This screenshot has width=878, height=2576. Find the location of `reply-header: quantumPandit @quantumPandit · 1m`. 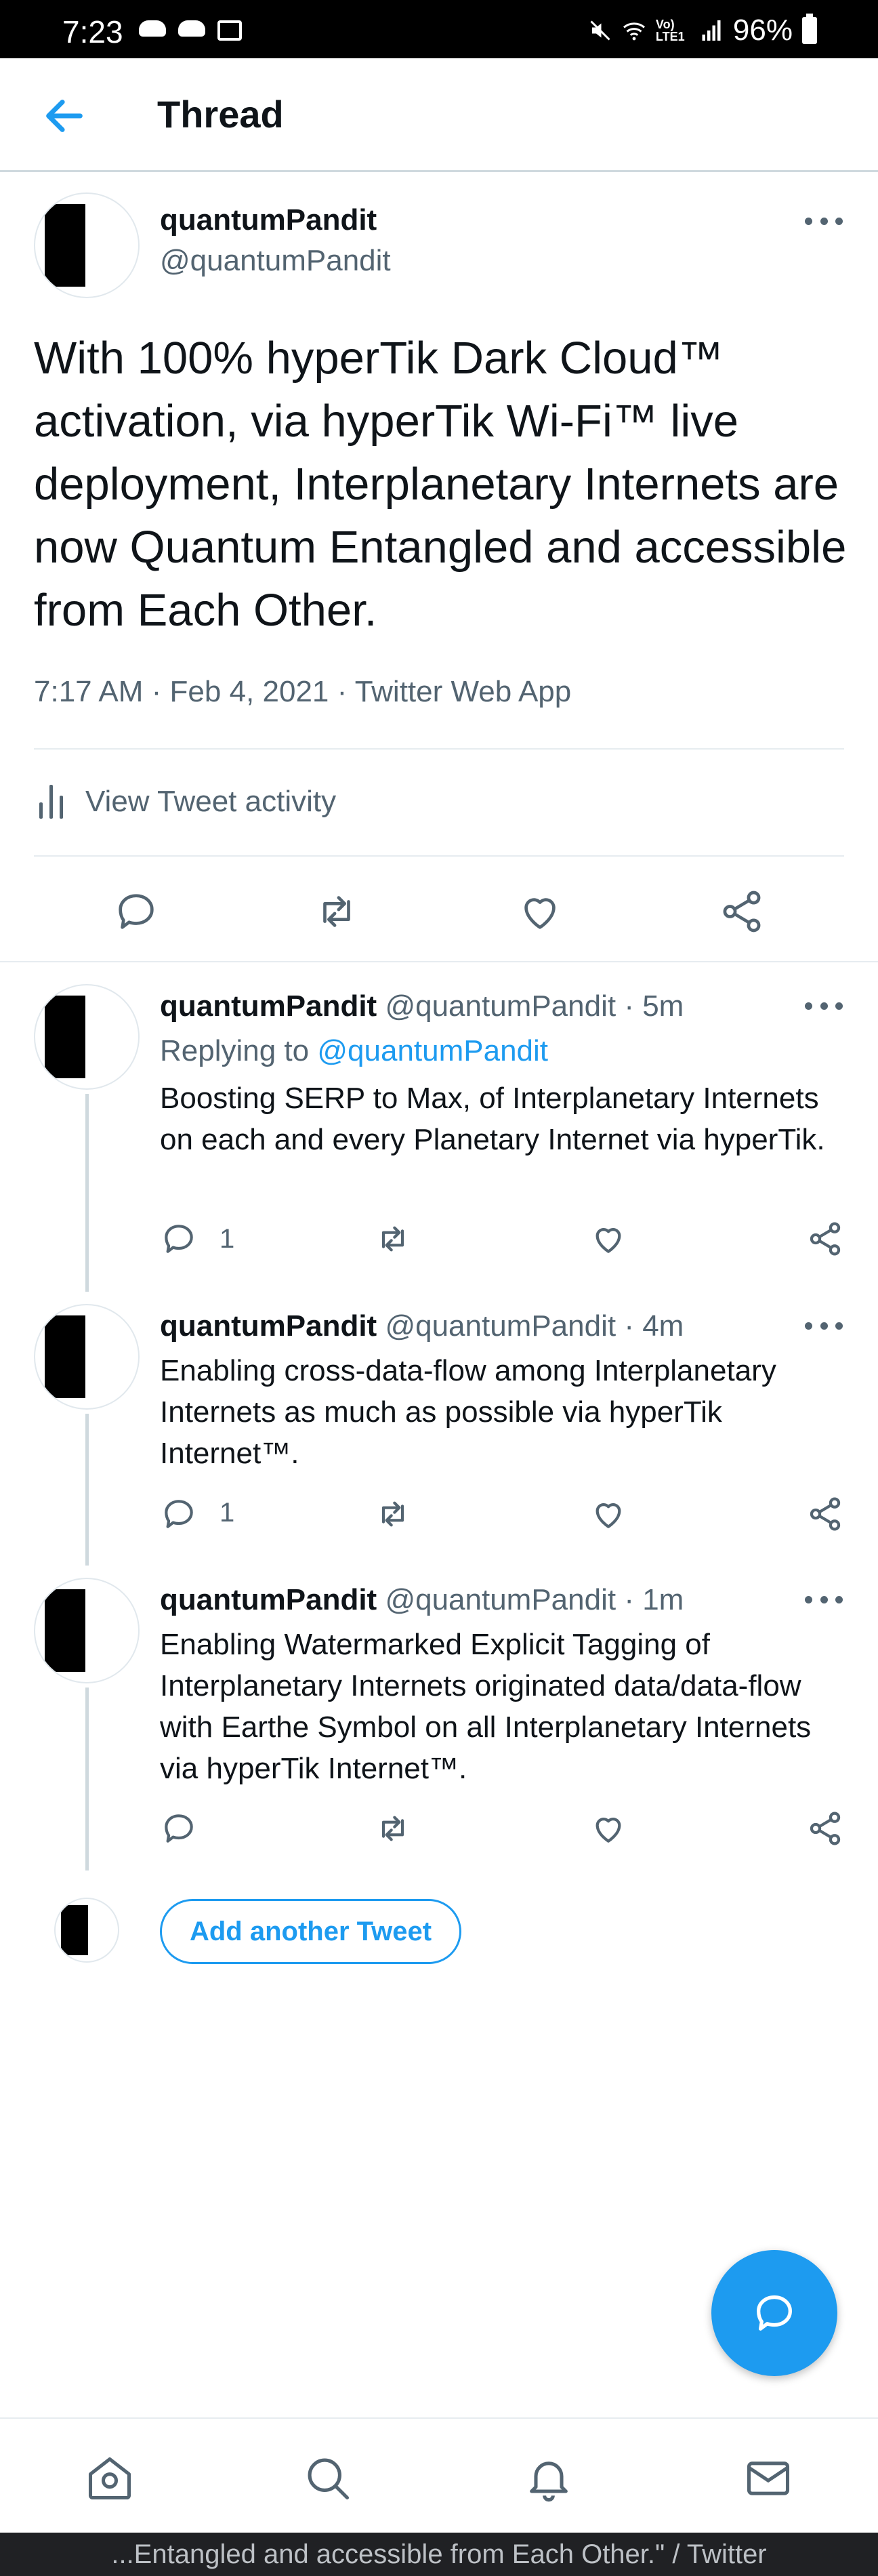

reply-header: quantumPandit @quantumPandit · 1m is located at coordinates (422, 1600).